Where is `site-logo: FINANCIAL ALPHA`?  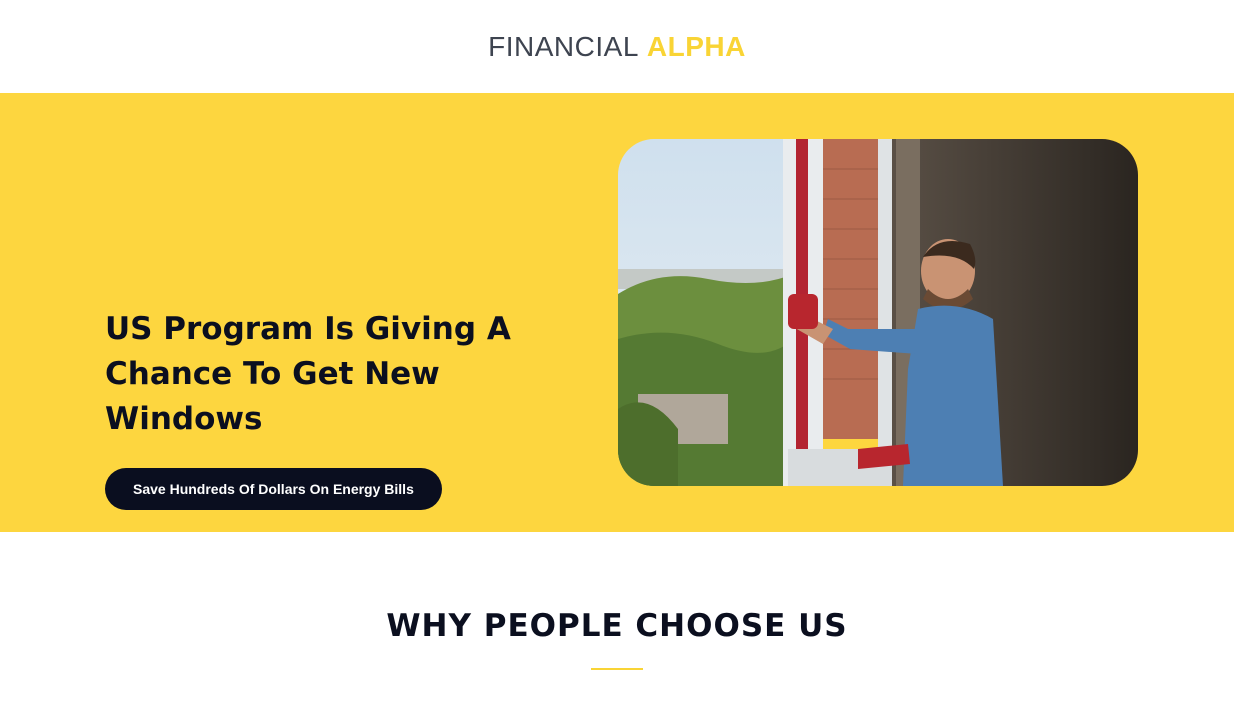
site-logo: FINANCIAL ALPHA is located at coordinates (617, 47).